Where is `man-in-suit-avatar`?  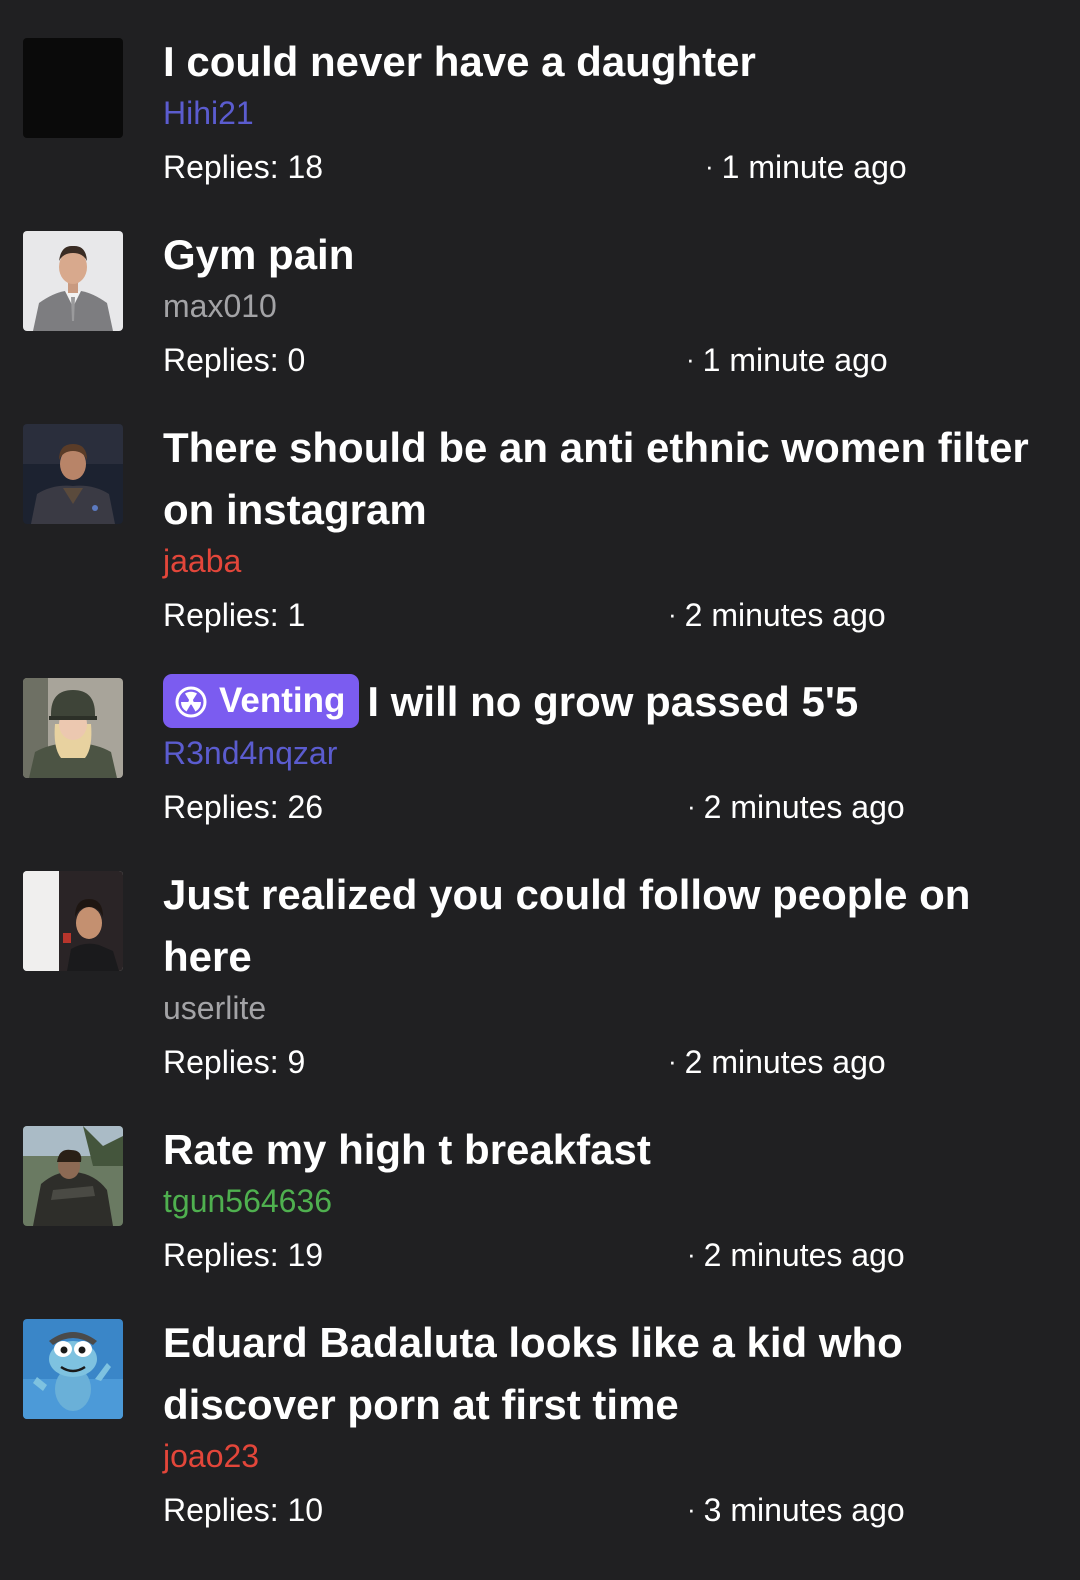
man-in-suit-avatar is located at coordinates (73, 281).